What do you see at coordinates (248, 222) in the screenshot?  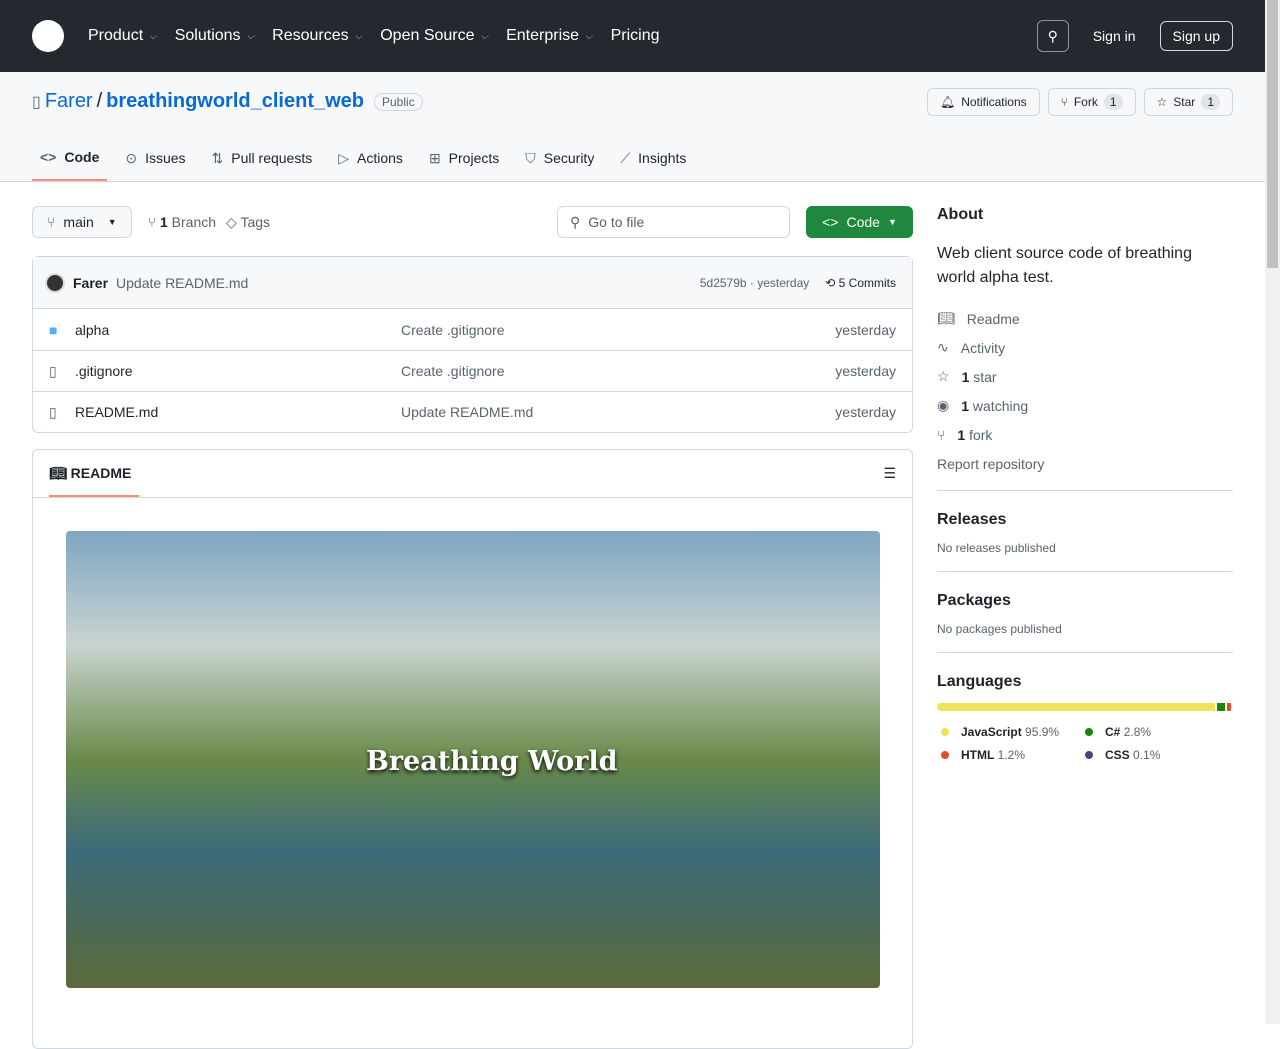 I see `tags-link: ◇ Tags` at bounding box center [248, 222].